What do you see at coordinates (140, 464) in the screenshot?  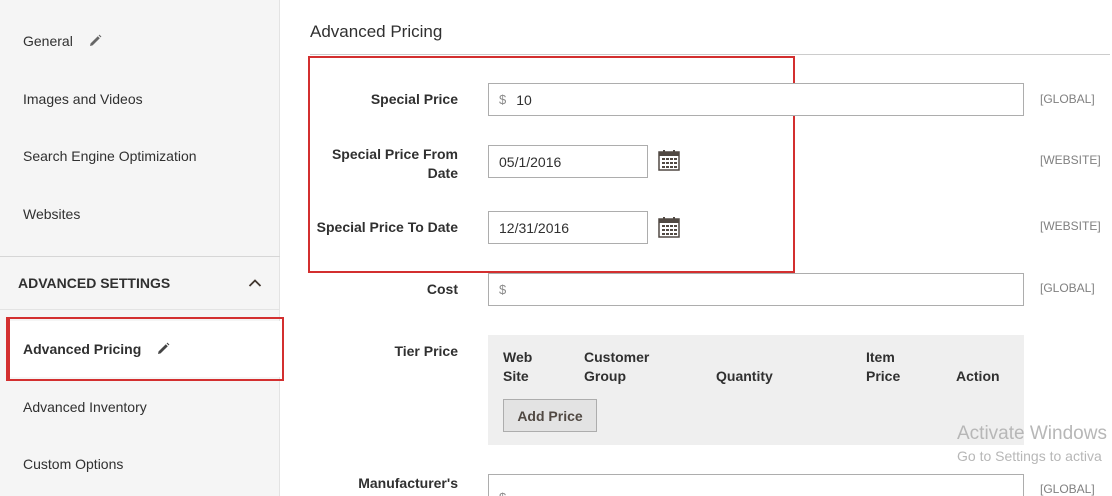 I see `sidebar-item-custom-options: Custom Options` at bounding box center [140, 464].